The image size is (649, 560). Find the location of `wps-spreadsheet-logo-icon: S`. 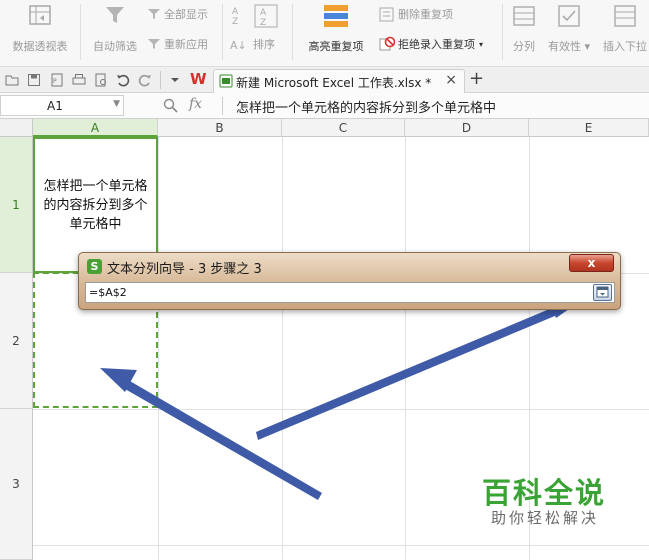

wps-spreadsheet-logo-icon: S is located at coordinates (94, 266).